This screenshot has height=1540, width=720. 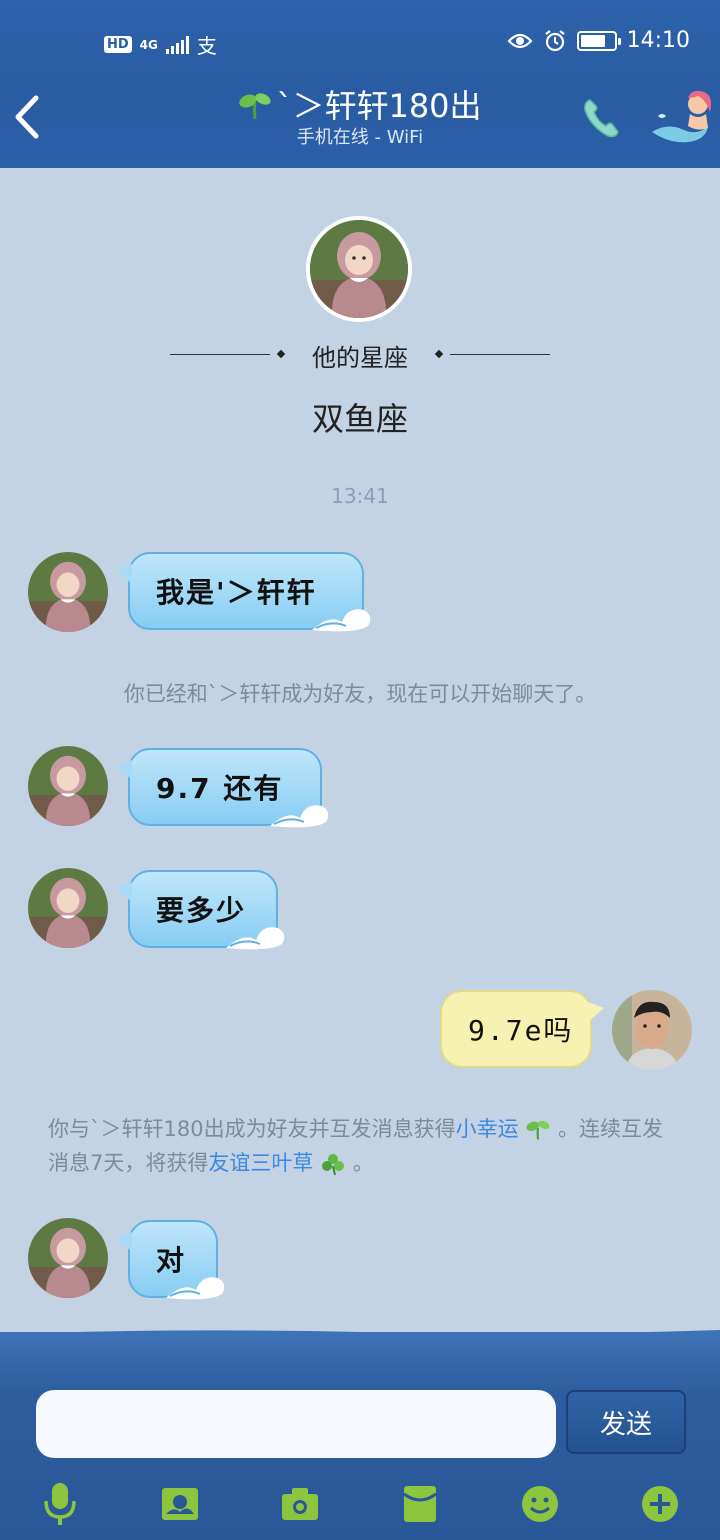 I want to click on eye-icon, so click(x=520, y=40).